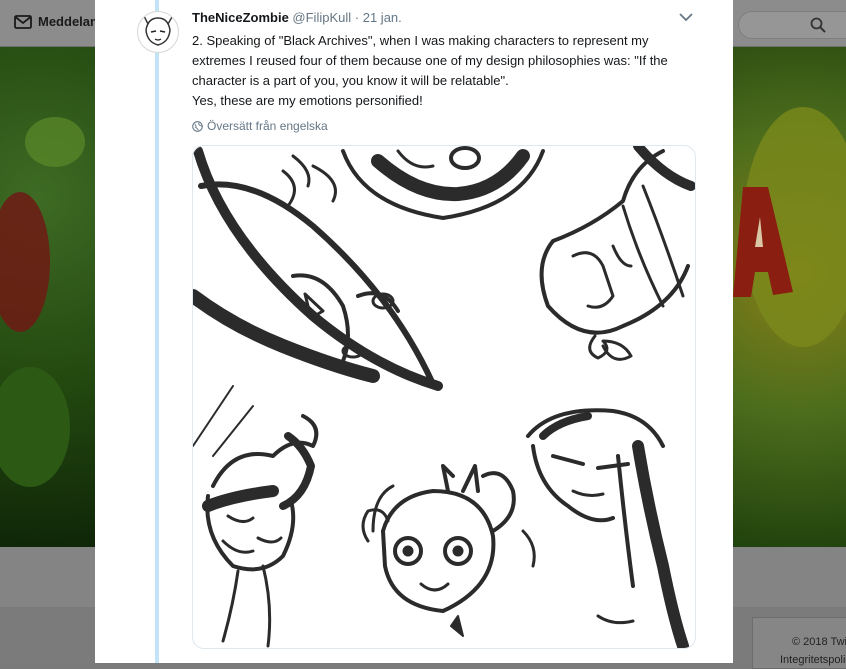 The height and width of the screenshot is (669, 846). I want to click on avatar, so click(158, 32).